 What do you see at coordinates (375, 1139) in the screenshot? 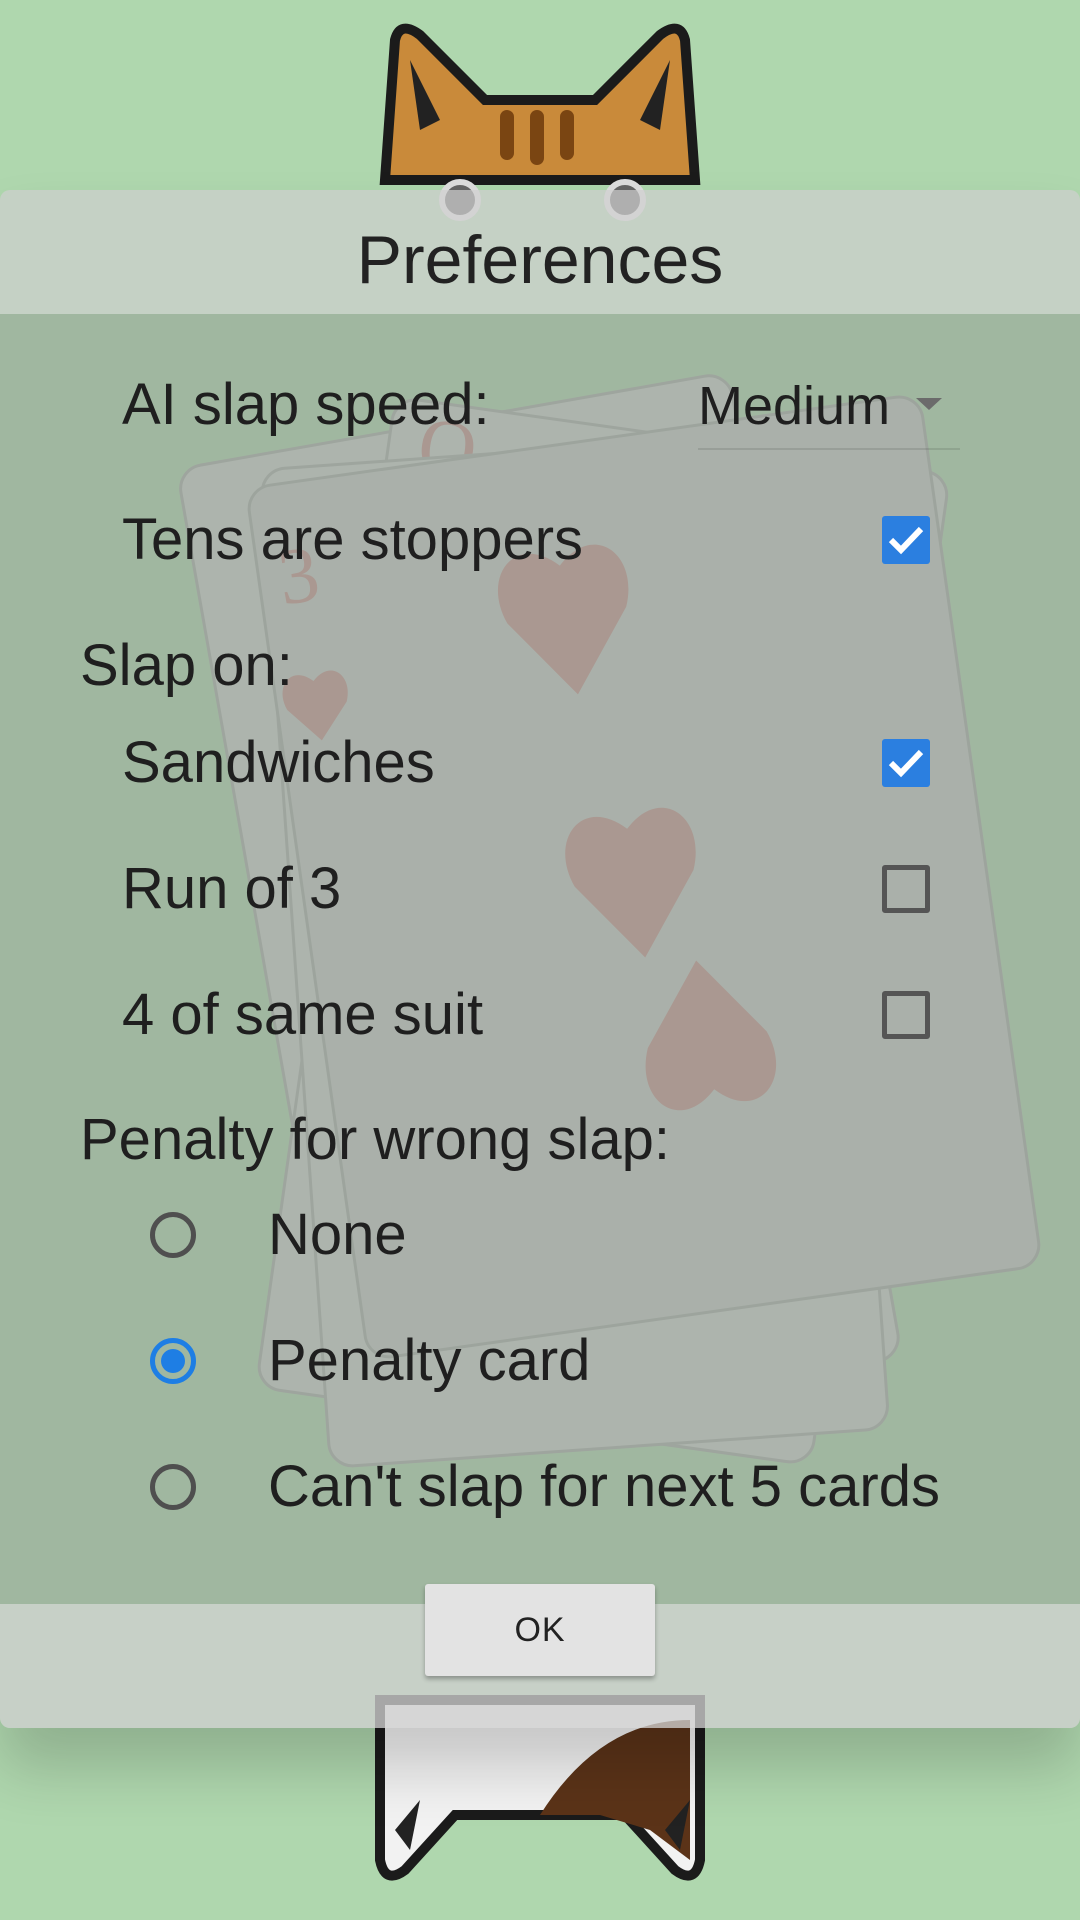
I see `penalty-heading: Penalty for wrong slap:` at bounding box center [375, 1139].